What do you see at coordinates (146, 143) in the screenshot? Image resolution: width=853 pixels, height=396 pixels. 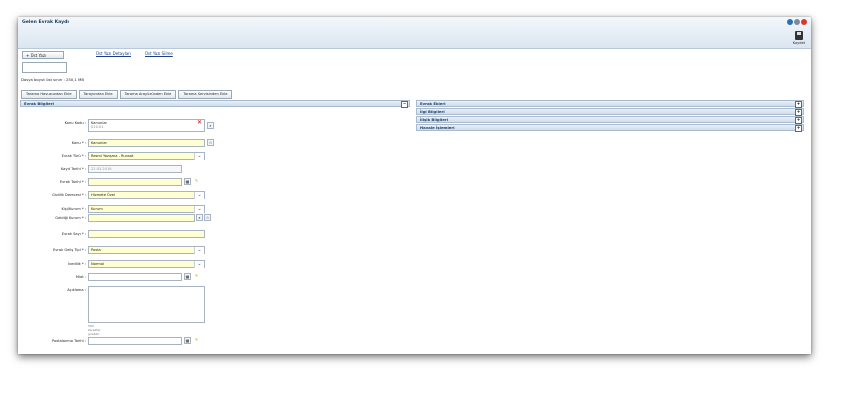 I see `konu-field: Kanunlar` at bounding box center [146, 143].